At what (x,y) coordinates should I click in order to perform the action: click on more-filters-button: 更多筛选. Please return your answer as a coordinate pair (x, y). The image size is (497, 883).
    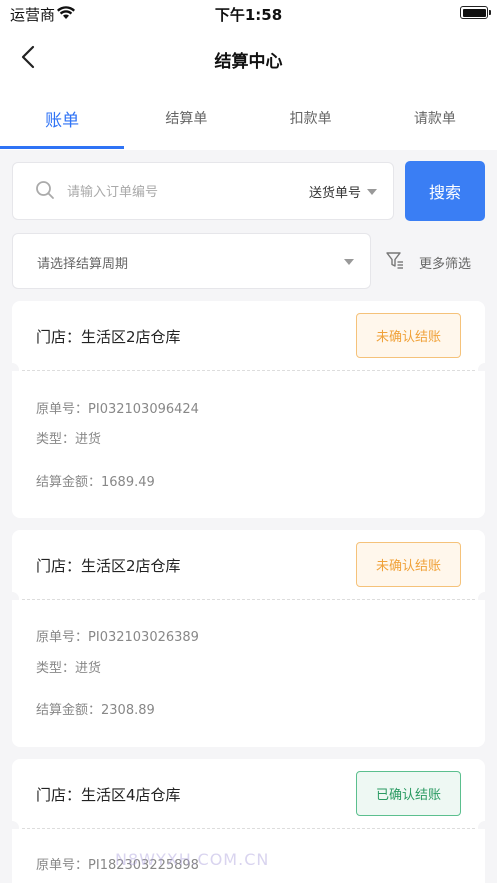
    Looking at the image, I should click on (428, 262).